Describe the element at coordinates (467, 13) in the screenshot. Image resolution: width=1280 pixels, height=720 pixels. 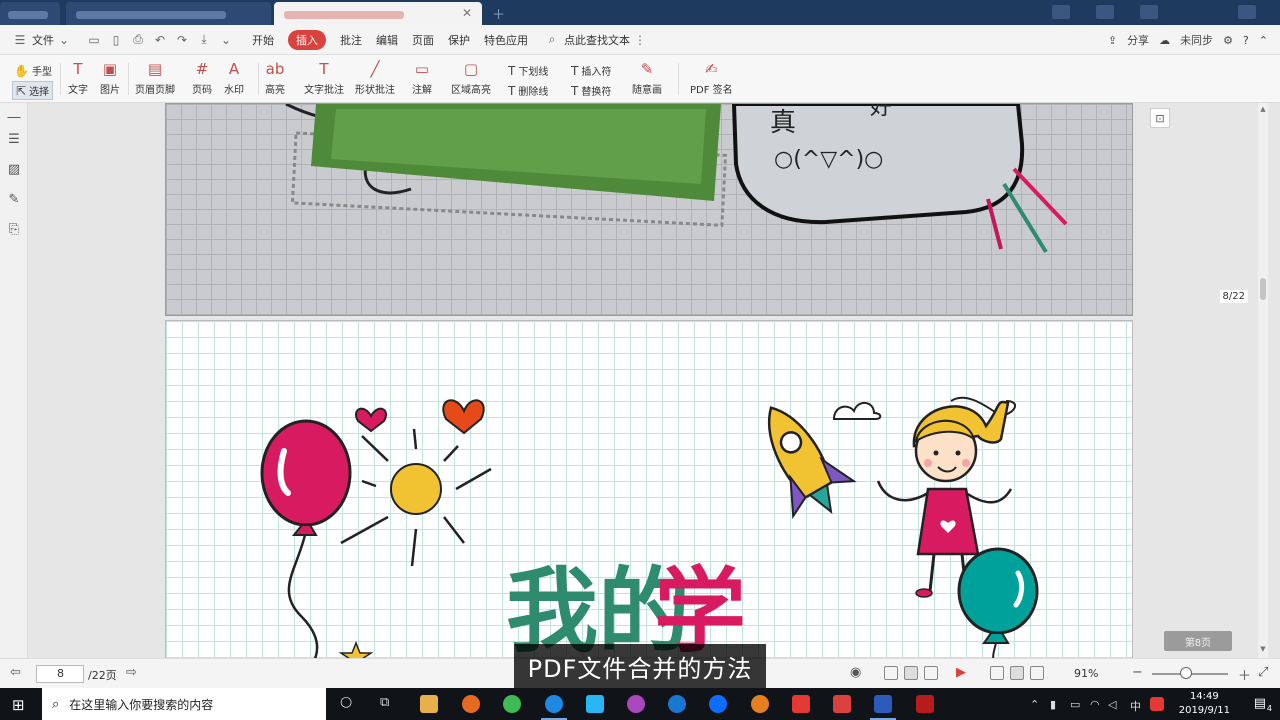
I see `close-icon: ✕` at that location.